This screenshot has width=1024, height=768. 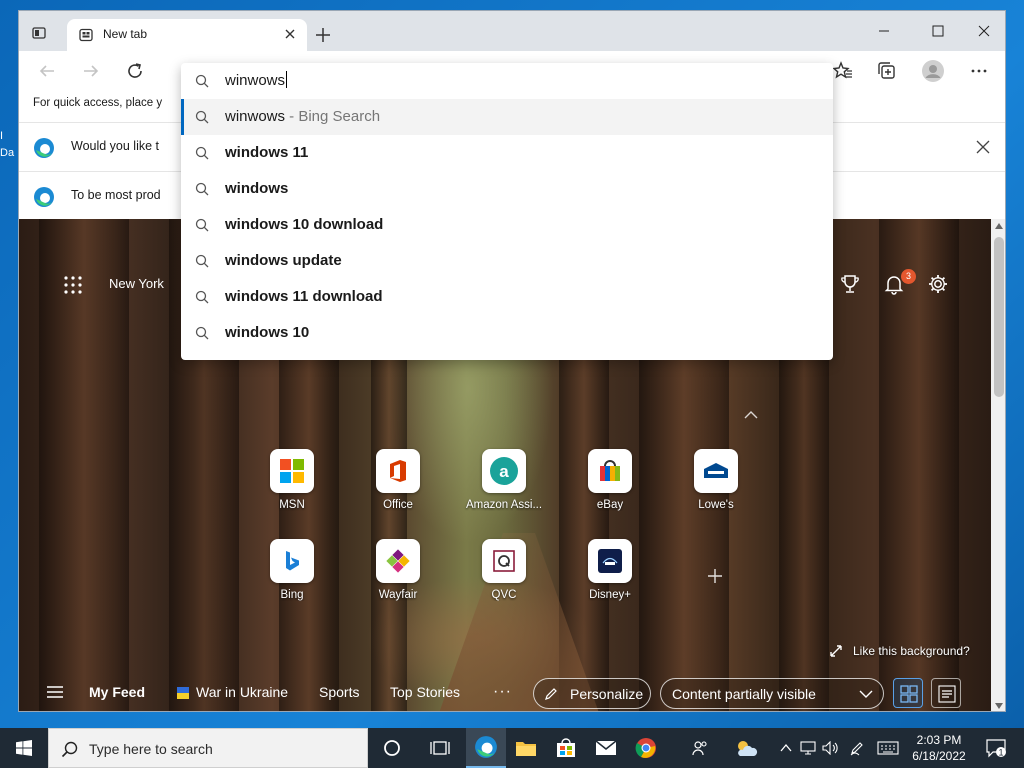 I want to click on close-tab-icon, so click(x=290, y=34).